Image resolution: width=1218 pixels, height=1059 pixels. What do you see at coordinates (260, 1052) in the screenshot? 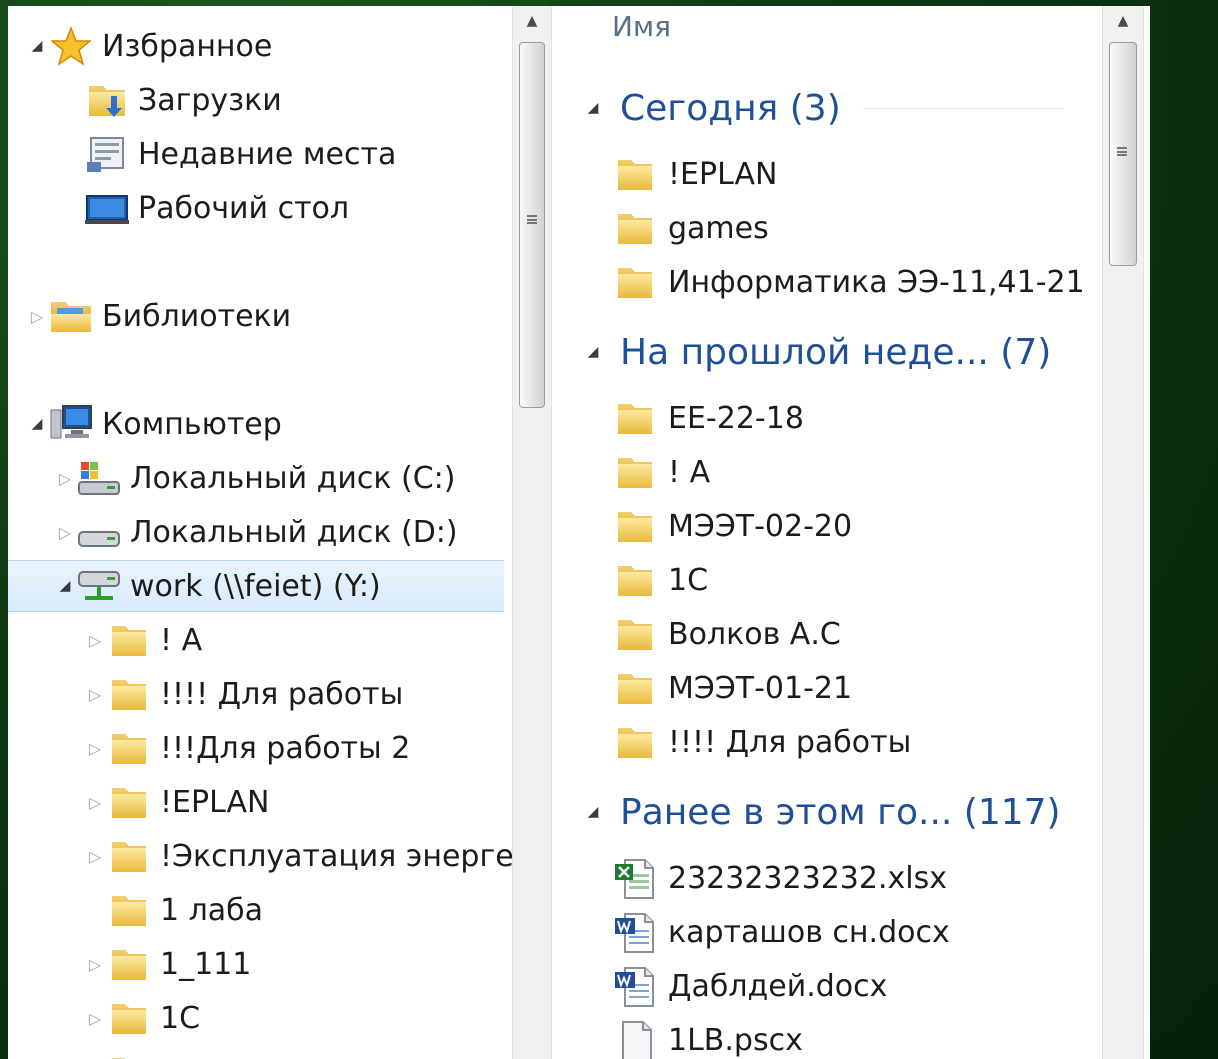
I see `nav-folder-row-partial: ▷` at bounding box center [260, 1052].